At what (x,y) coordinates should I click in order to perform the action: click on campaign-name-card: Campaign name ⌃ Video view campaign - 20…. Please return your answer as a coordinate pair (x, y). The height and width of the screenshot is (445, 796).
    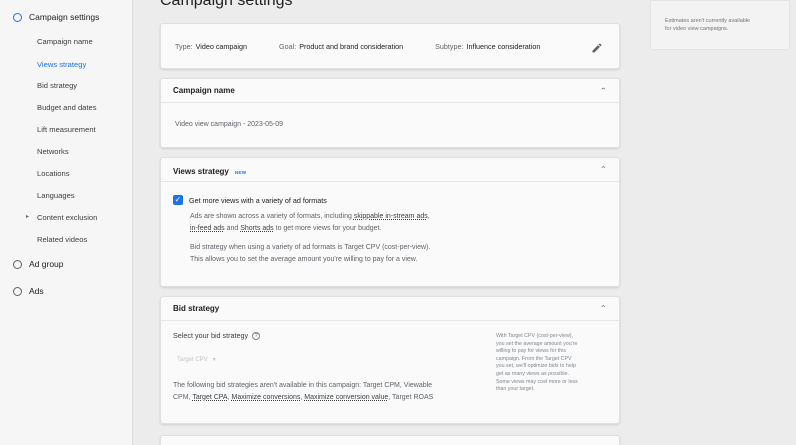
    Looking at the image, I should click on (390, 113).